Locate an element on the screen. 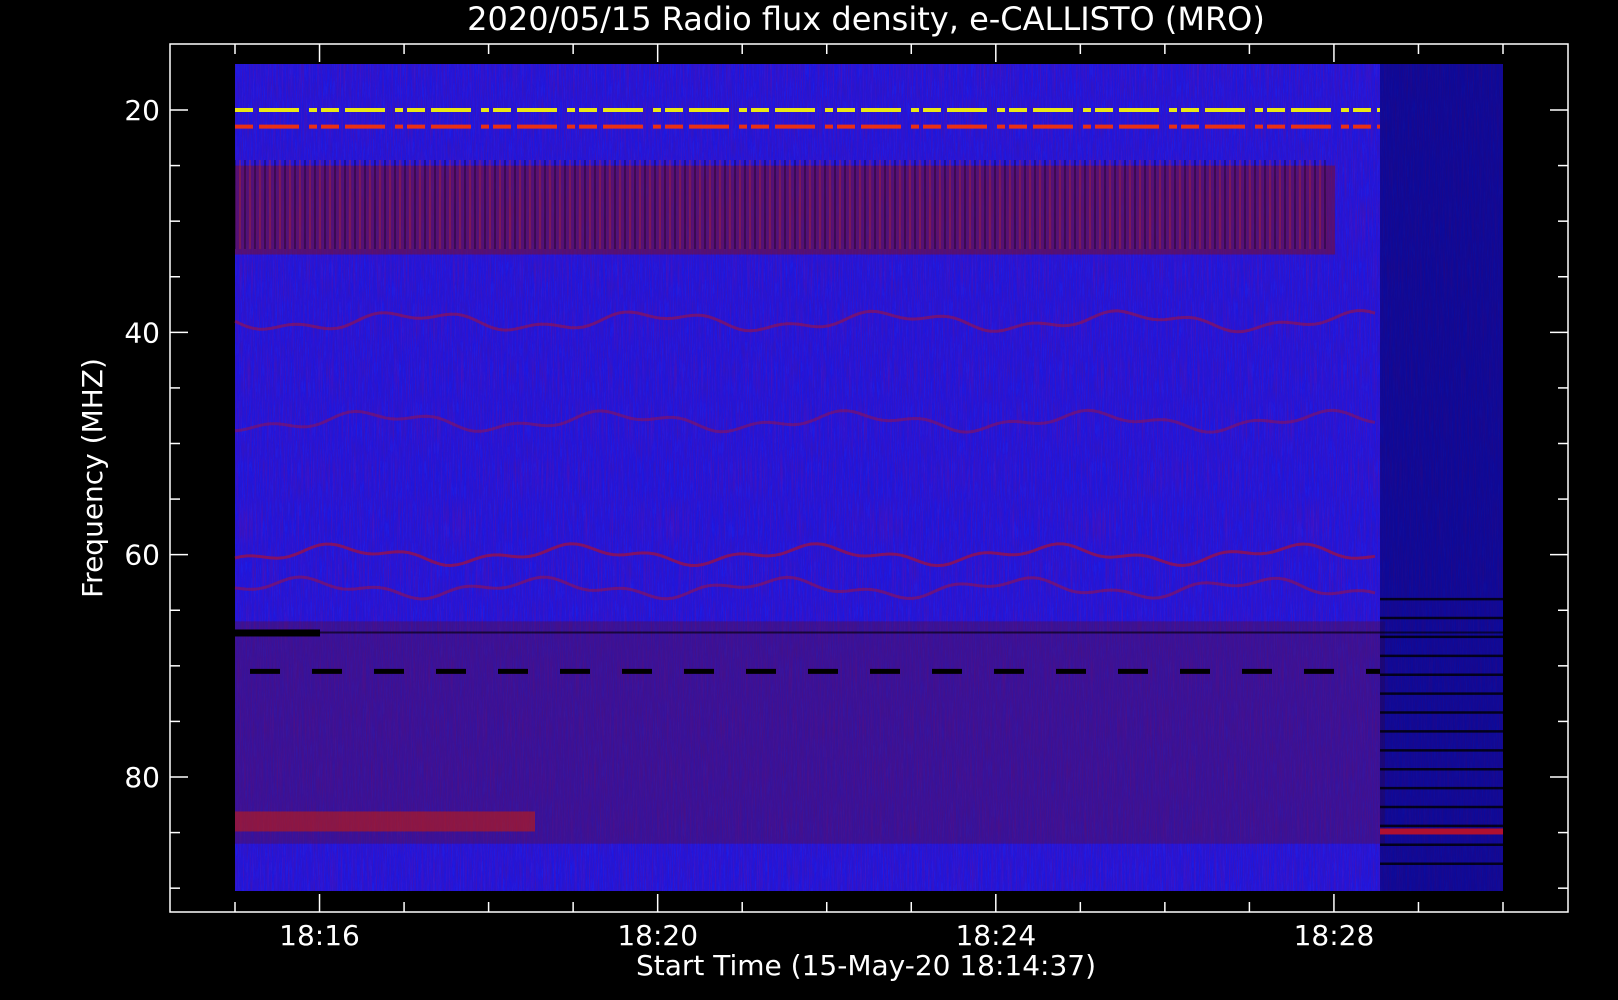  y-tick-label: 40 is located at coordinates (142, 332).